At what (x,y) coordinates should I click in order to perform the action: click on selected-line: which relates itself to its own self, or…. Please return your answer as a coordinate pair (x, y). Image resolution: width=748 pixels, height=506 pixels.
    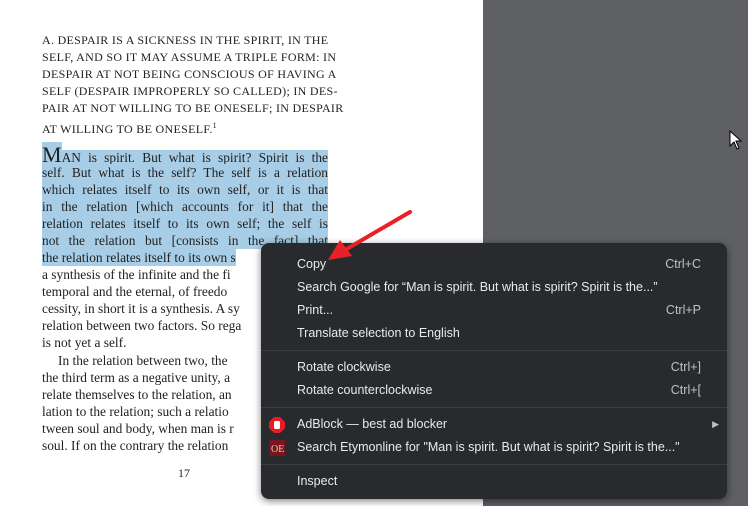
    Looking at the image, I should click on (185, 189).